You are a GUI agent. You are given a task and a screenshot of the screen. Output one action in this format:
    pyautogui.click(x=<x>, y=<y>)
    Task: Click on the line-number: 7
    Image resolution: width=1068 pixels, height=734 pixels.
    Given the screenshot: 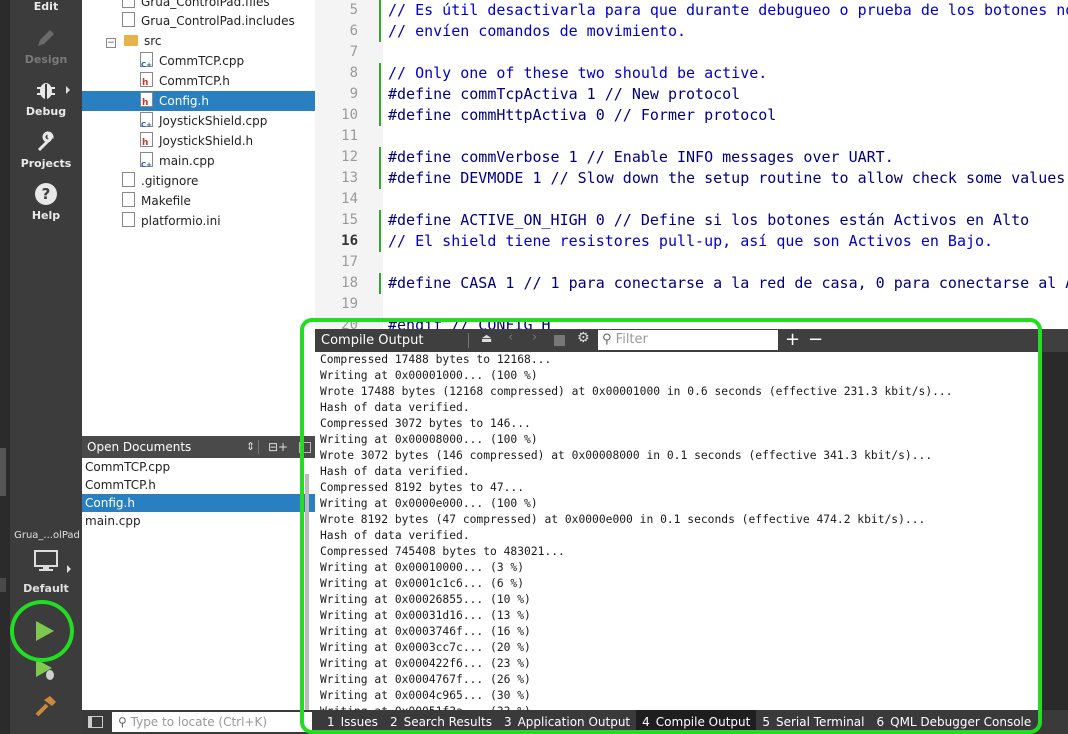 What is the action you would take?
    pyautogui.click(x=353, y=52)
    